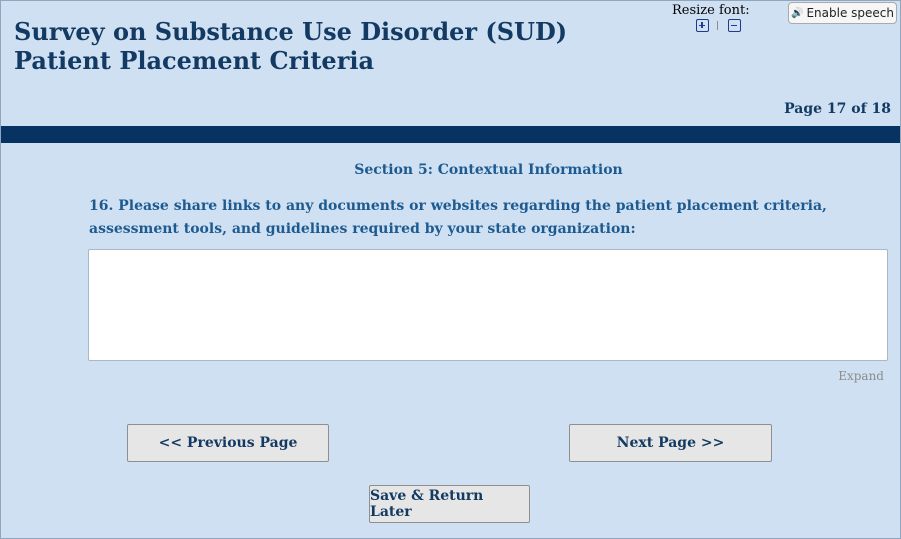 The height and width of the screenshot is (539, 901). Describe the element at coordinates (850, 13) in the screenshot. I see `enable-speech-label: Enable speech` at that location.